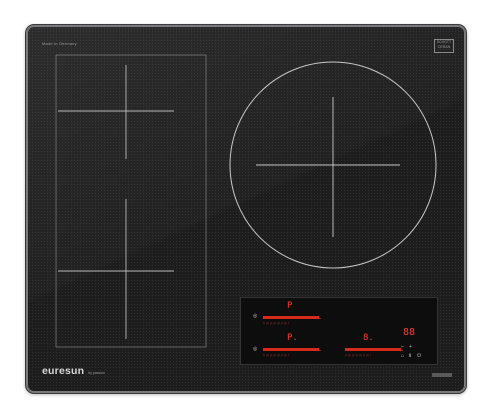 This screenshot has height=415, width=492. What do you see at coordinates (402, 347) in the screenshot?
I see `timer-minus-icon: −` at bounding box center [402, 347].